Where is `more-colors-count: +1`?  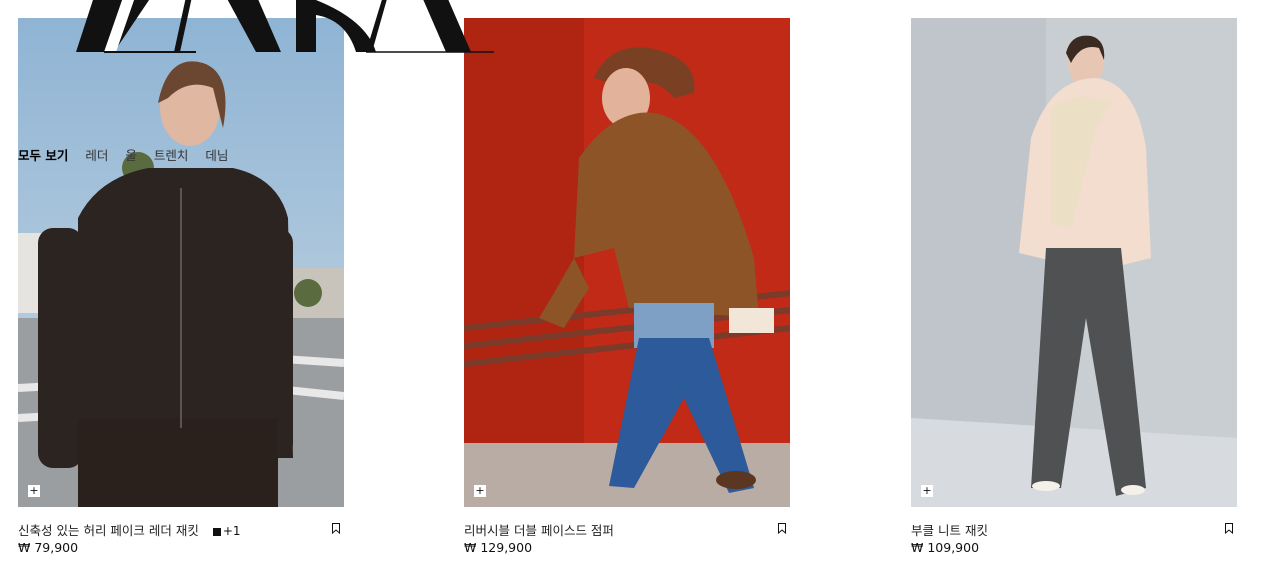
more-colors-count: +1 is located at coordinates (231, 531).